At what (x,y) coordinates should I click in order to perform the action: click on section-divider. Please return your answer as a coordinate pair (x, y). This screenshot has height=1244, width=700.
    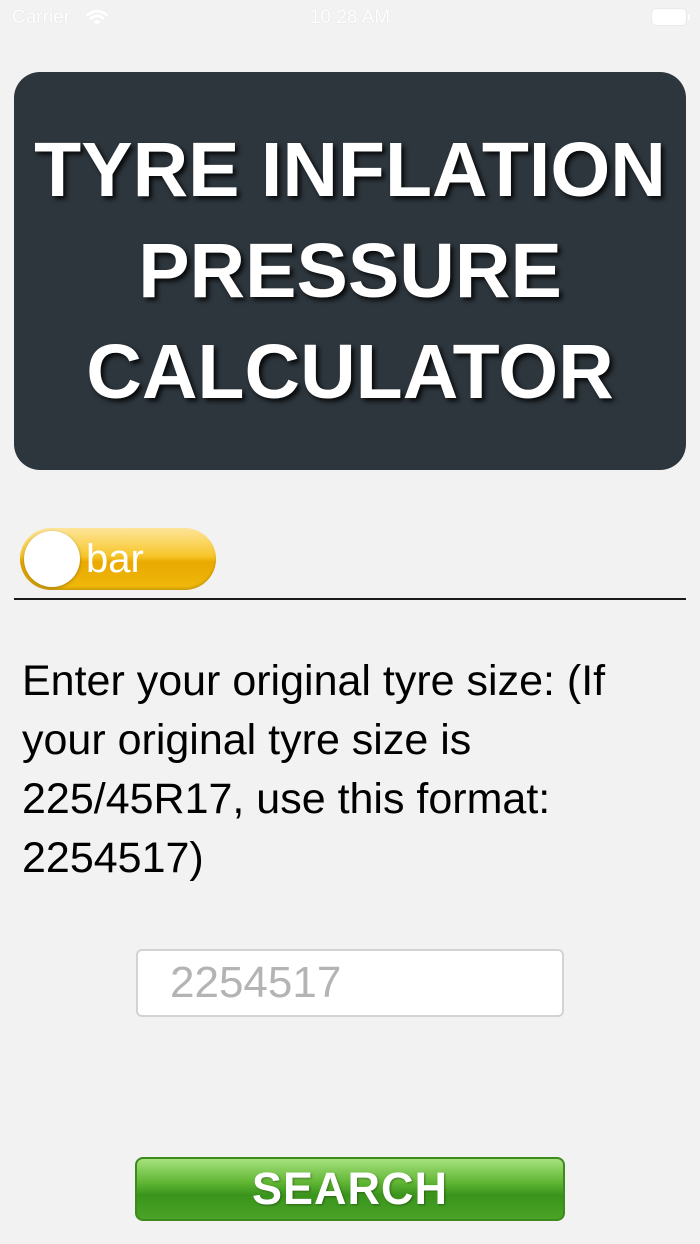
    Looking at the image, I should click on (350, 599).